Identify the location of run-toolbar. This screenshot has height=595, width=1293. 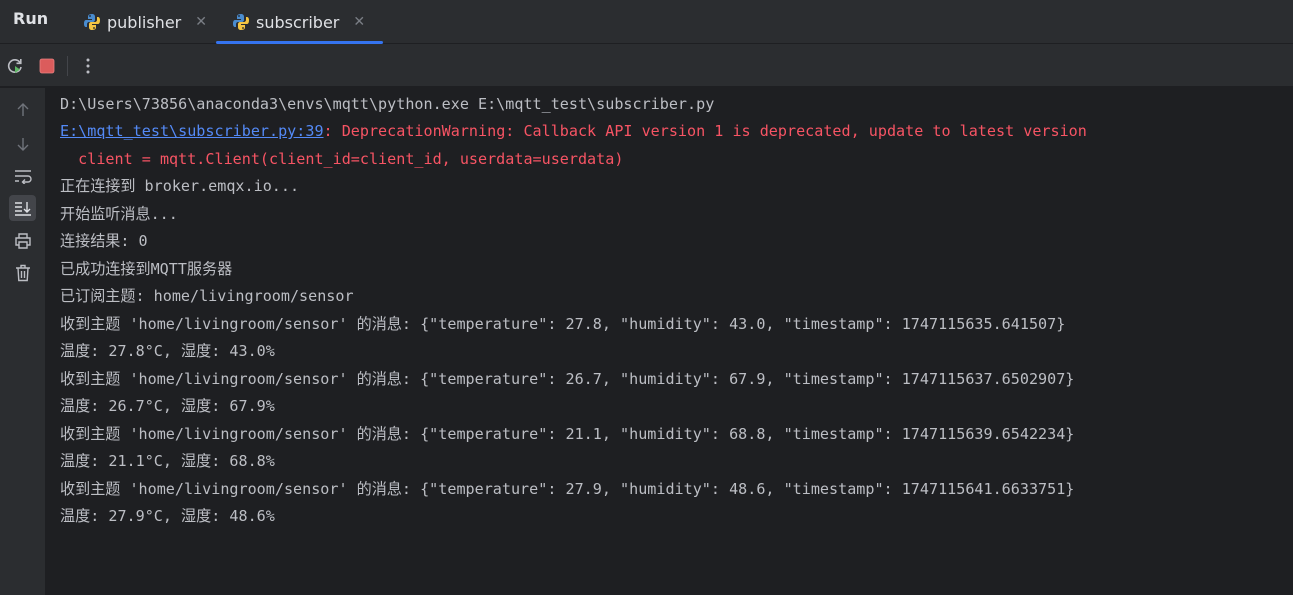
(646, 65).